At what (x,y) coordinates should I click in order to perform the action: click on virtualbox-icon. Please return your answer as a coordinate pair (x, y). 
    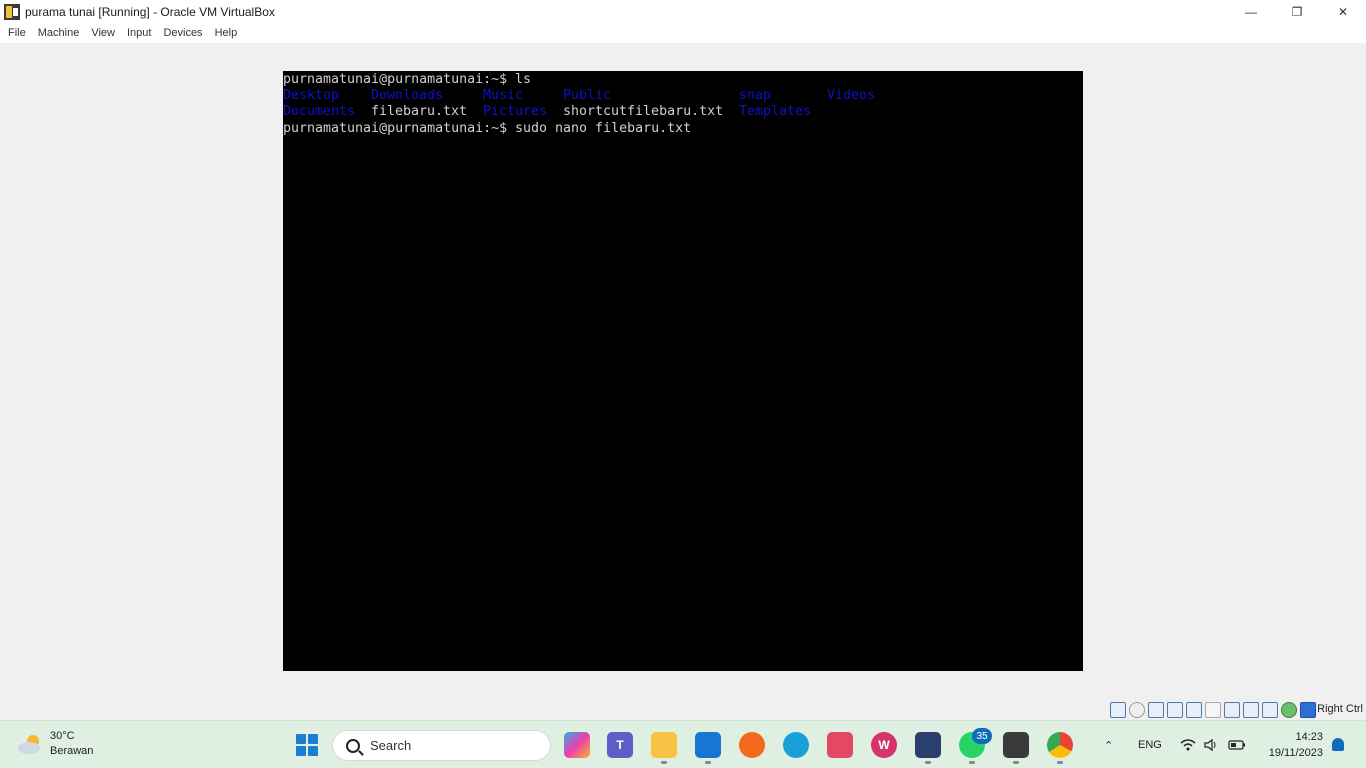
    Looking at the image, I should click on (928, 745).